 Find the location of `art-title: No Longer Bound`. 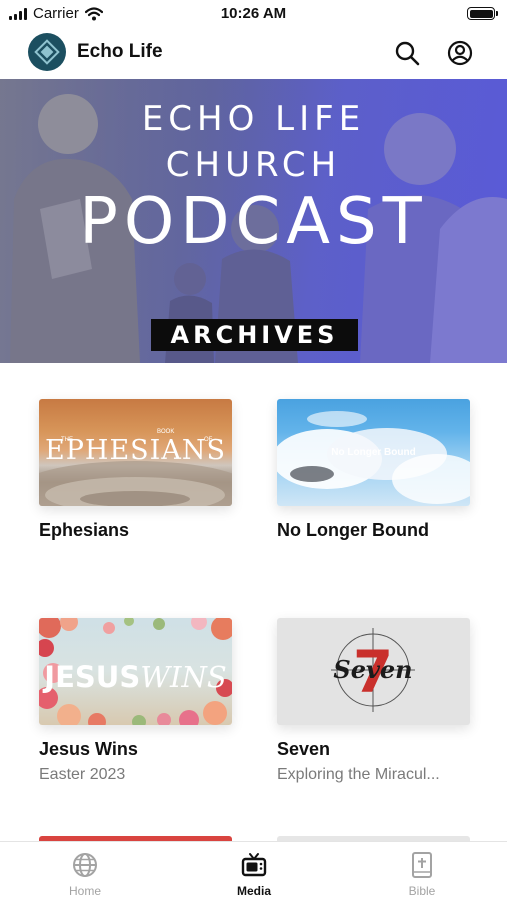

art-title: No Longer Bound is located at coordinates (373, 452).